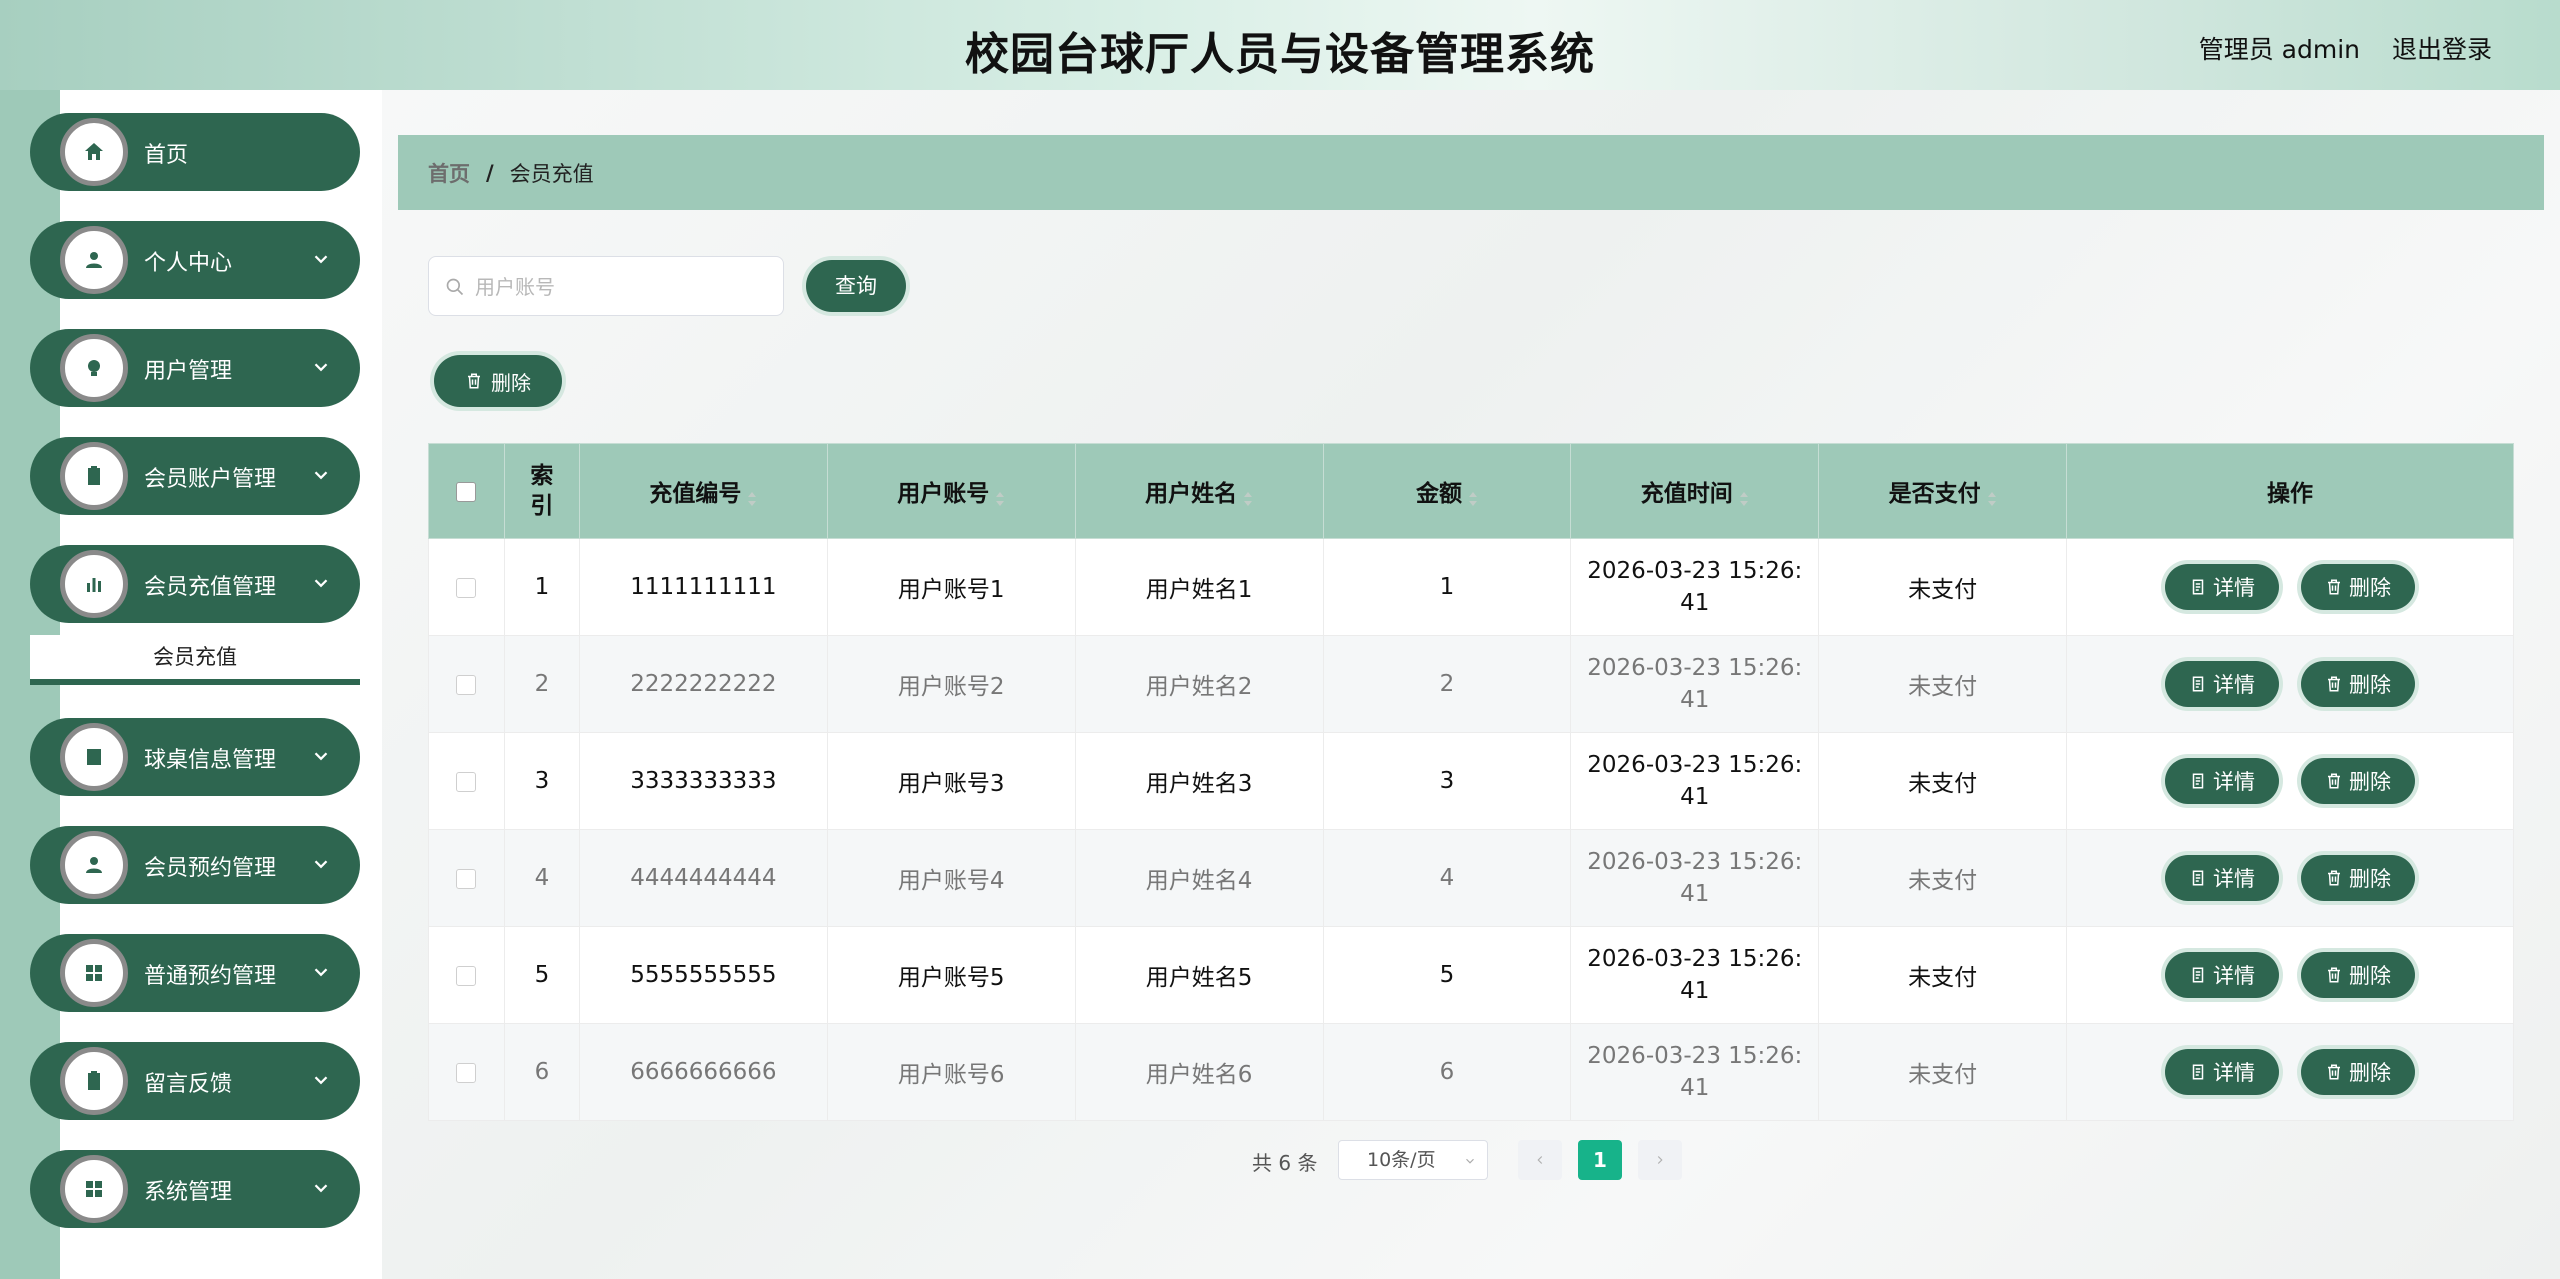 This screenshot has width=2560, height=1279. What do you see at coordinates (541, 1072) in the screenshot?
I see `cell-index: 6` at bounding box center [541, 1072].